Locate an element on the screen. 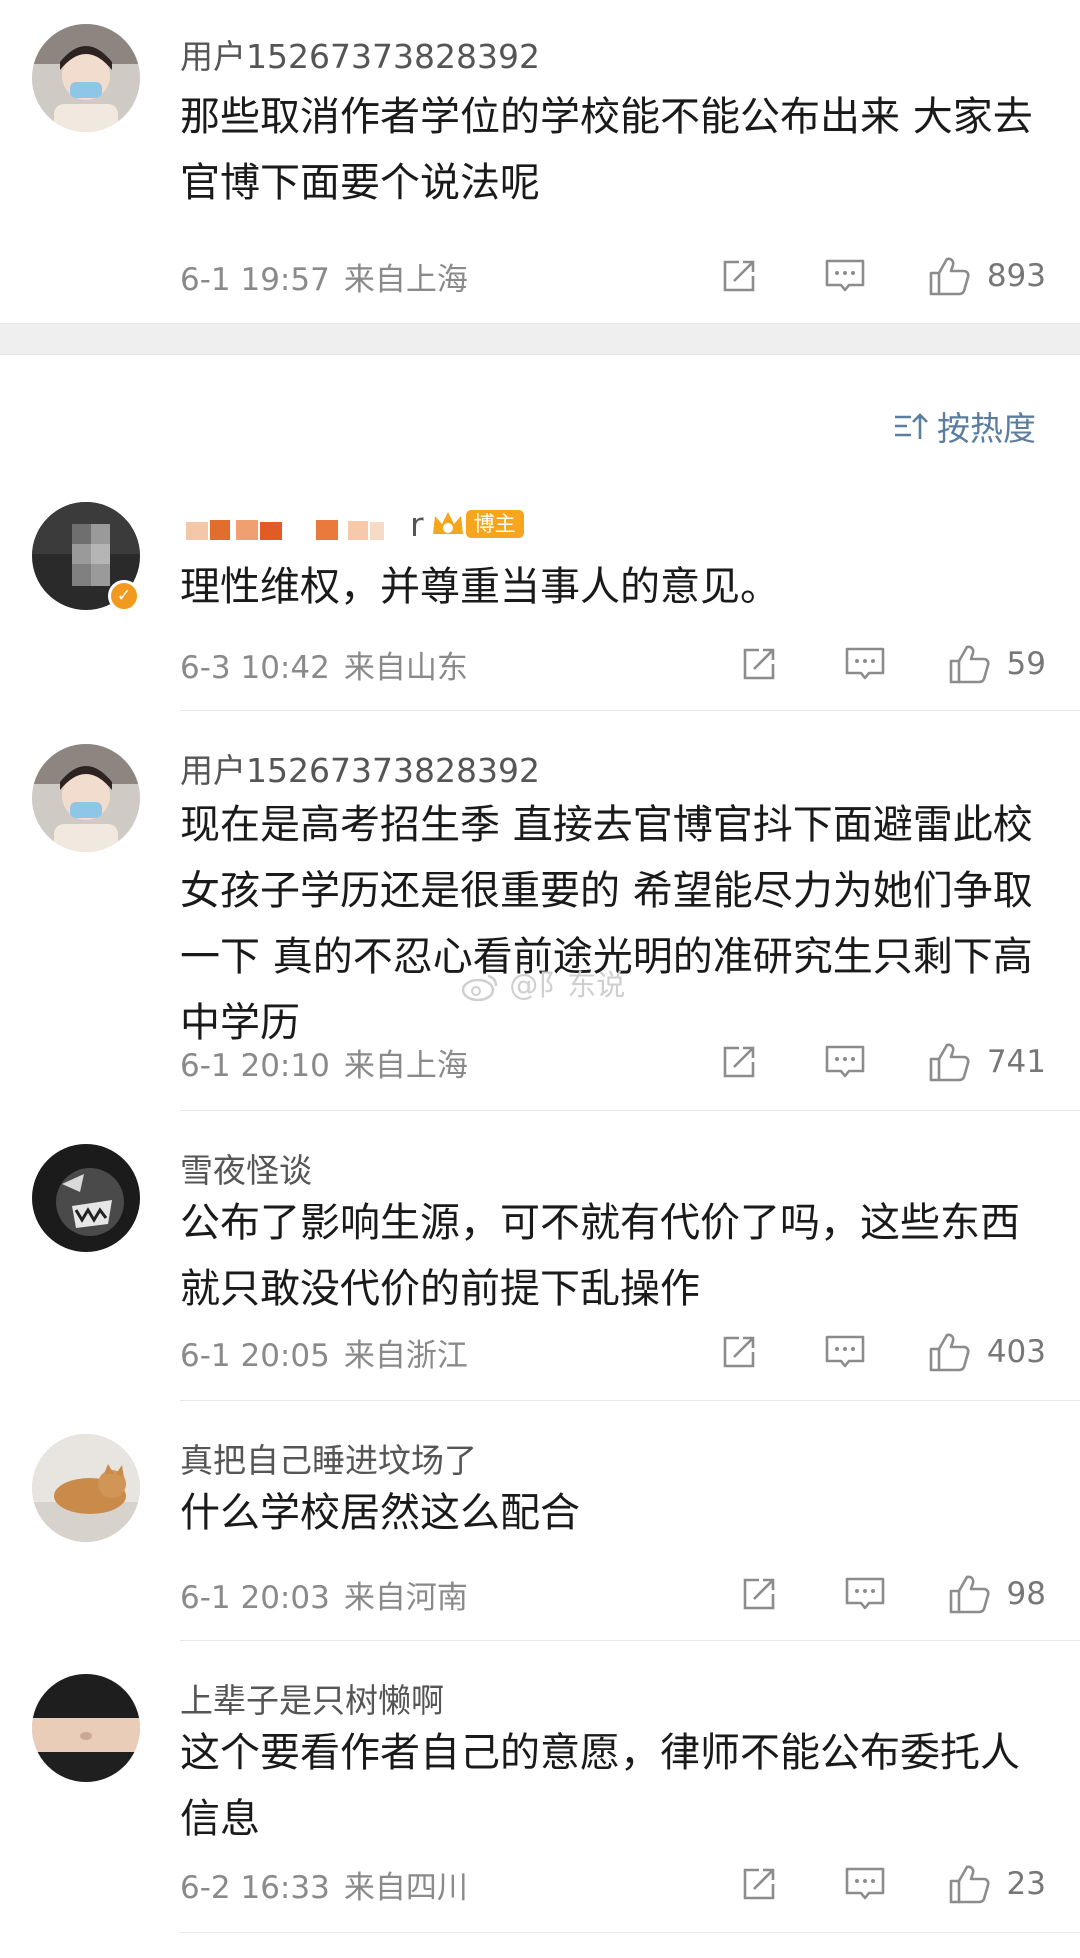 Image resolution: width=1080 pixels, height=1958 pixels. comment-meta: 6-1 20:03 来自河南 is located at coordinates (324, 1594).